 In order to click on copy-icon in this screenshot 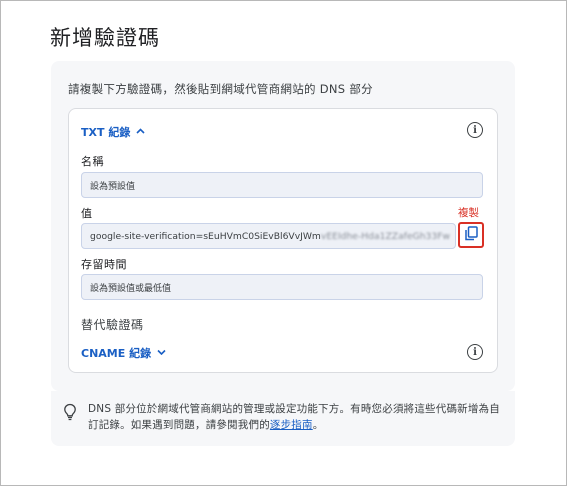, I will do `click(471, 235)`.